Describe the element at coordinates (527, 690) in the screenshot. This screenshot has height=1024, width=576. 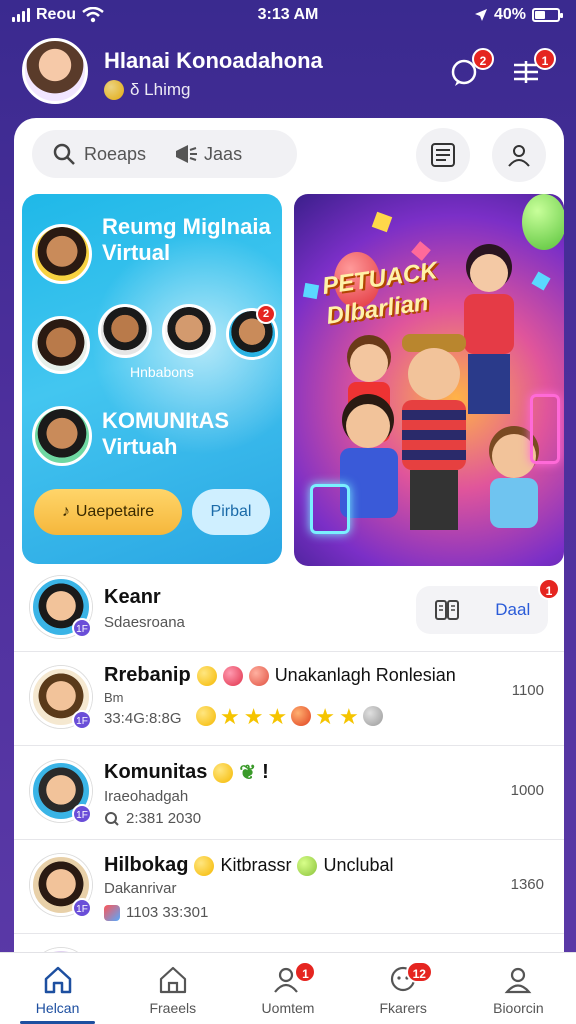
I see `row-time: 1100` at that location.